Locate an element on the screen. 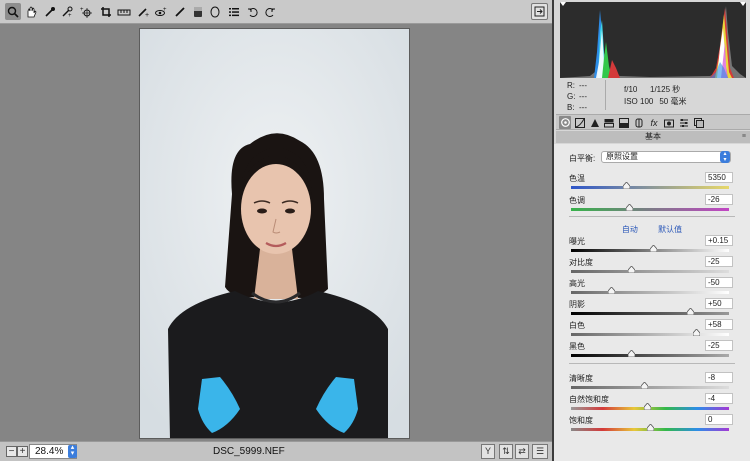  targeted-adjustment-tool-icon: + is located at coordinates (86, 11).